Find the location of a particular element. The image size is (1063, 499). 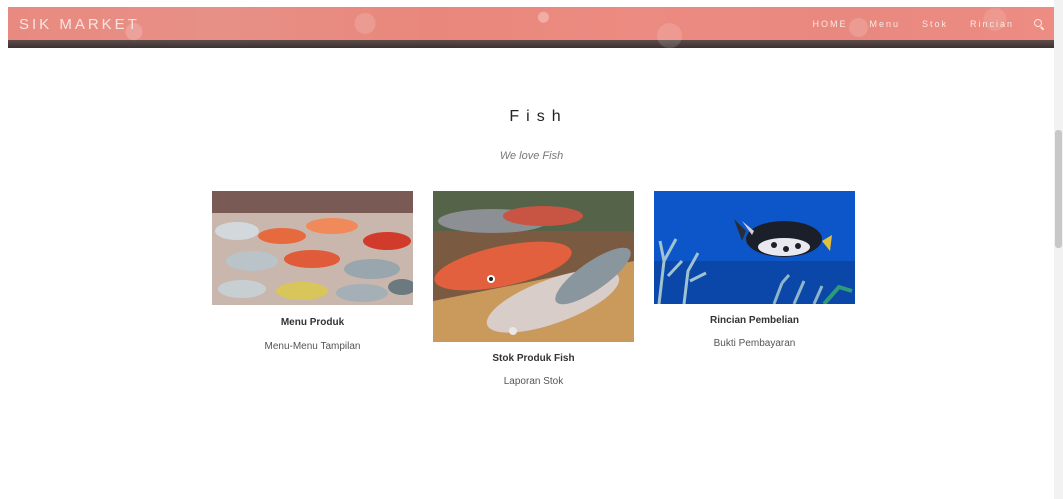

nav-rincian: Rincian is located at coordinates (992, 24).